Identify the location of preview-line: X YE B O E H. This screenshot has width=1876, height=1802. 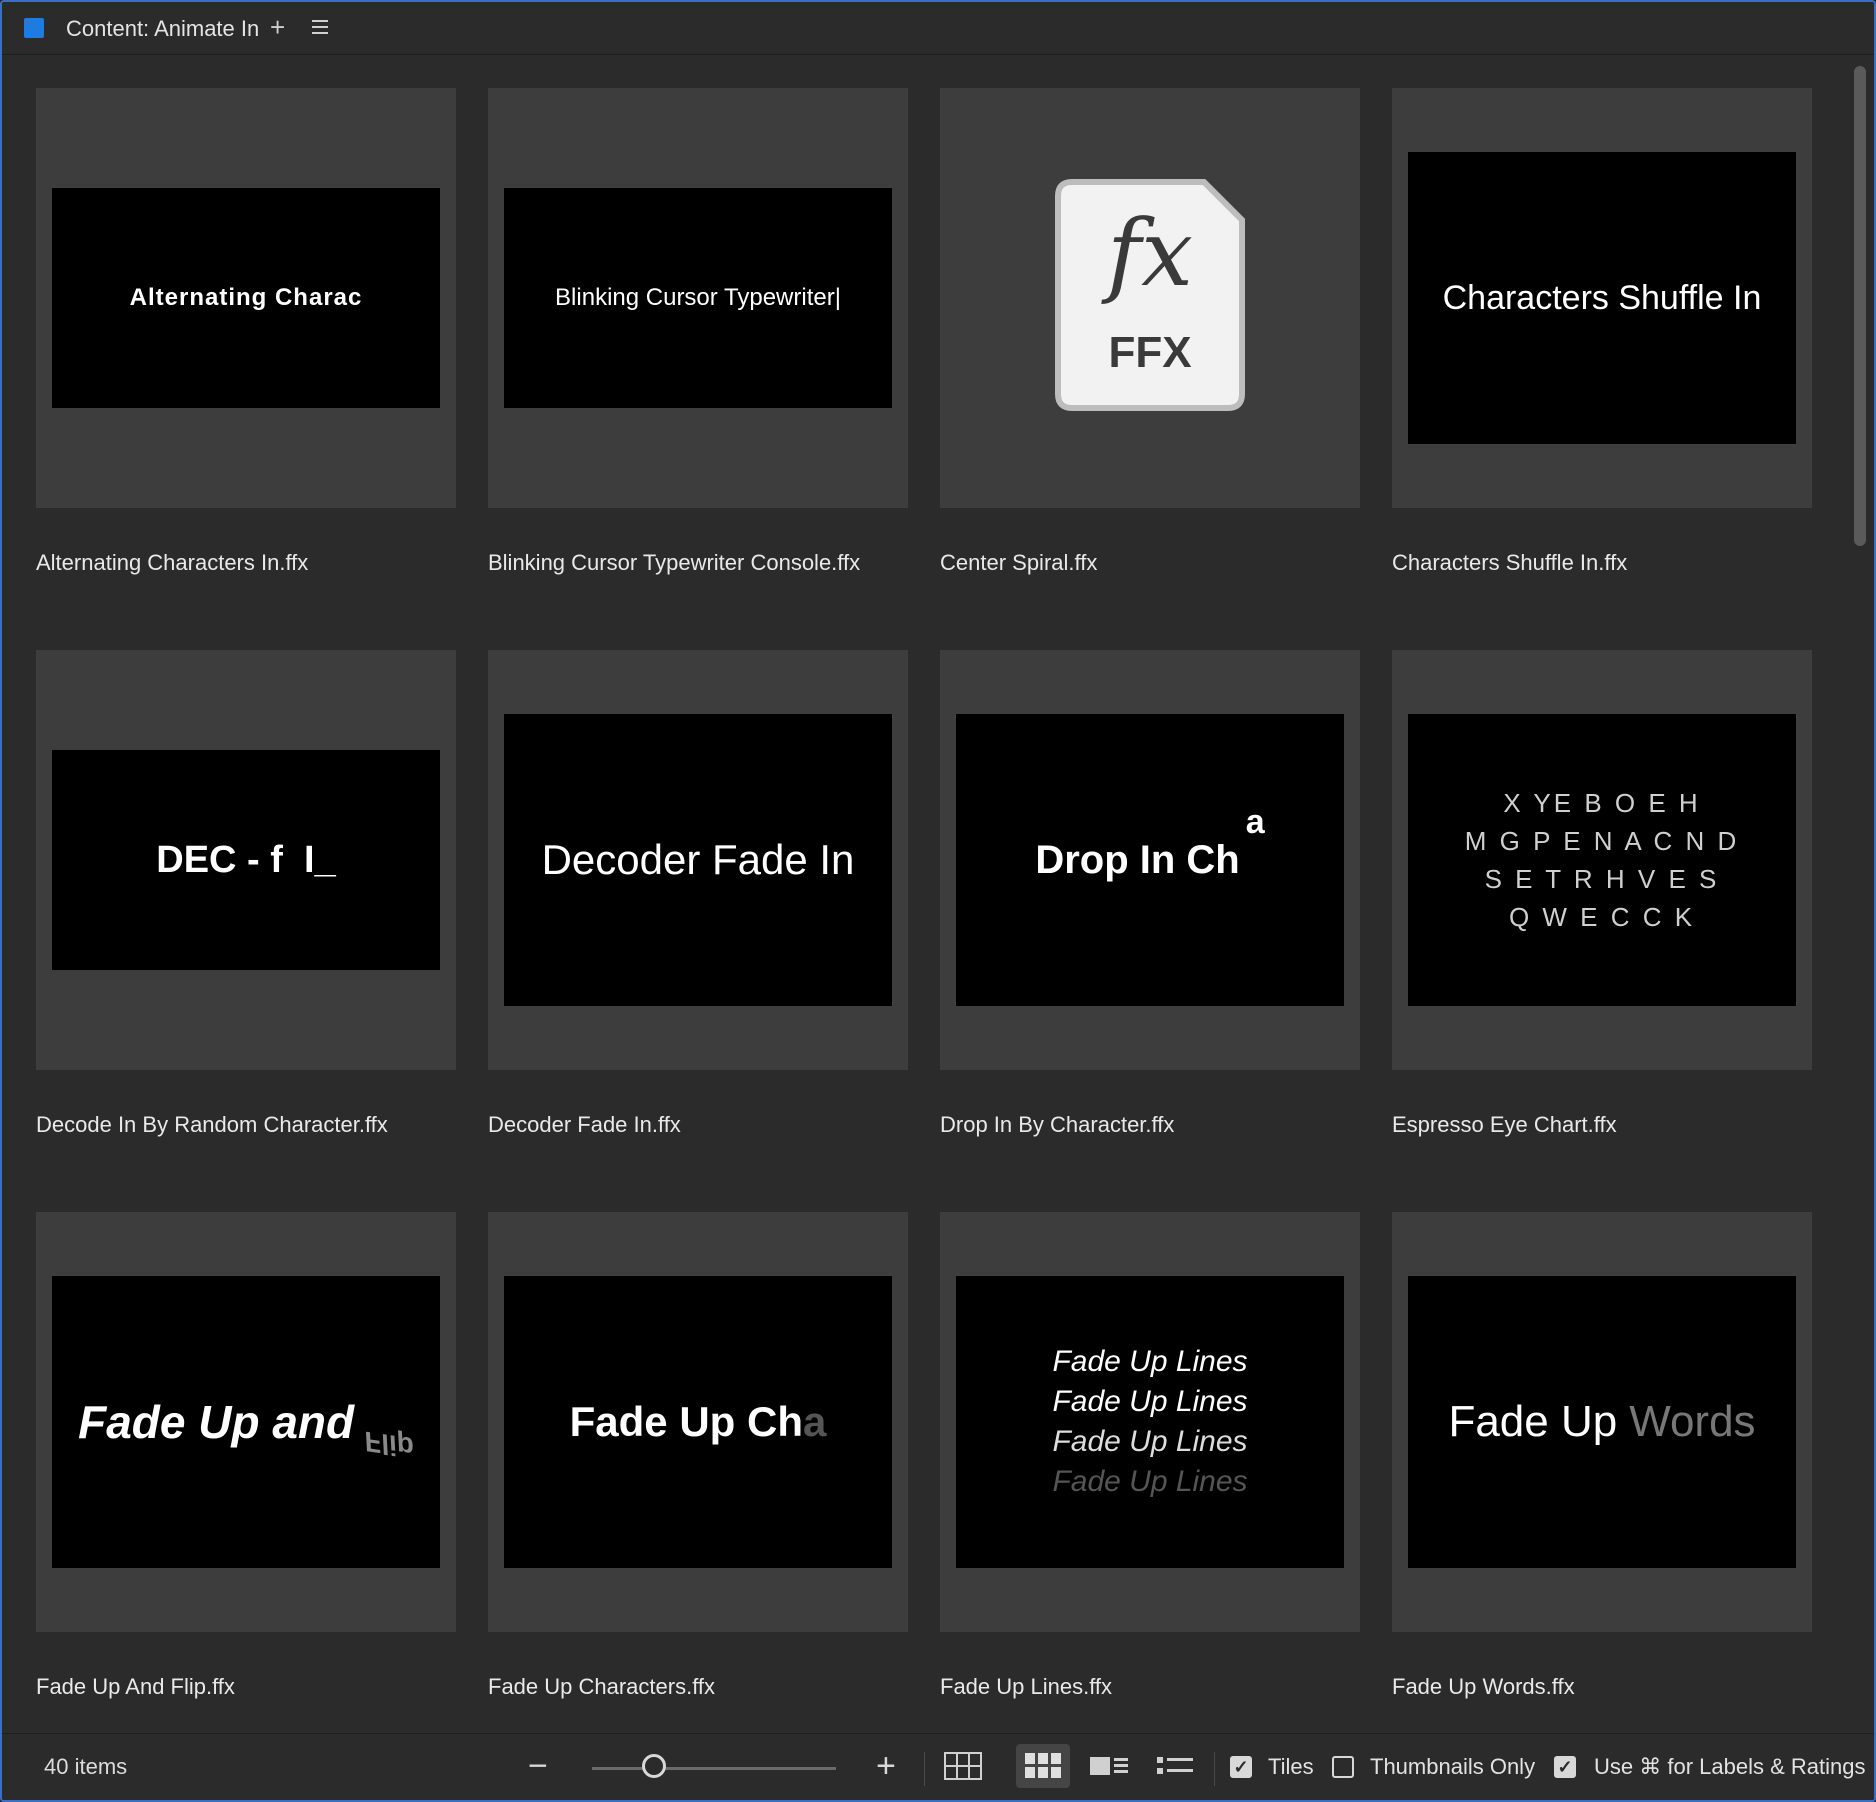
(1602, 803).